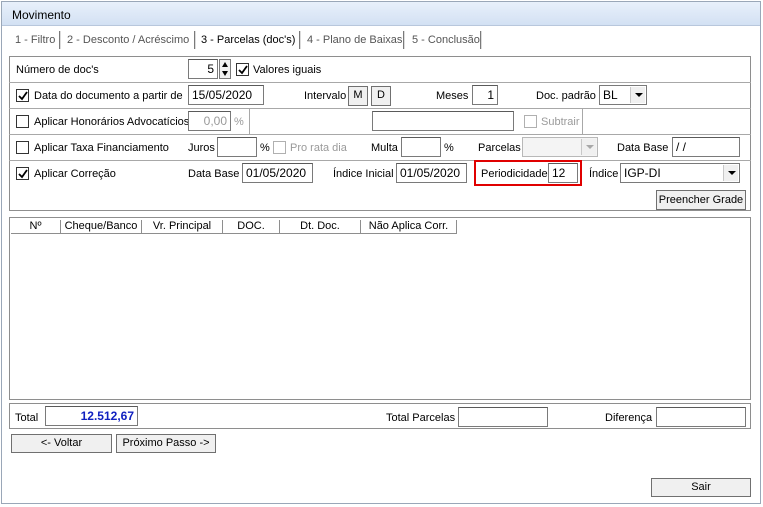 This screenshot has height=507, width=763. What do you see at coordinates (75, 174) in the screenshot?
I see `aplicar-correcao-label: Aplicar Correção` at bounding box center [75, 174].